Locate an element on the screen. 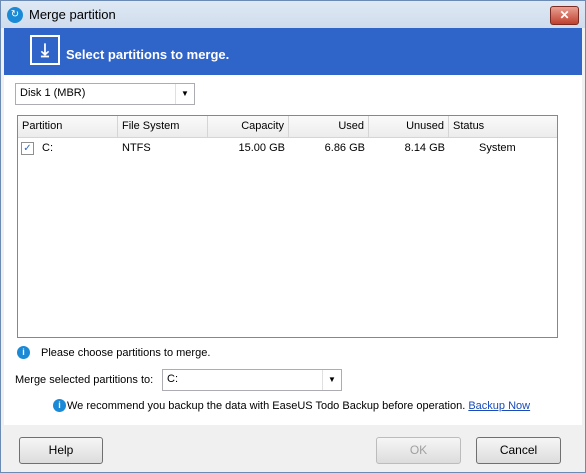 The height and width of the screenshot is (473, 586). cell-partition: C: is located at coordinates (47, 148).